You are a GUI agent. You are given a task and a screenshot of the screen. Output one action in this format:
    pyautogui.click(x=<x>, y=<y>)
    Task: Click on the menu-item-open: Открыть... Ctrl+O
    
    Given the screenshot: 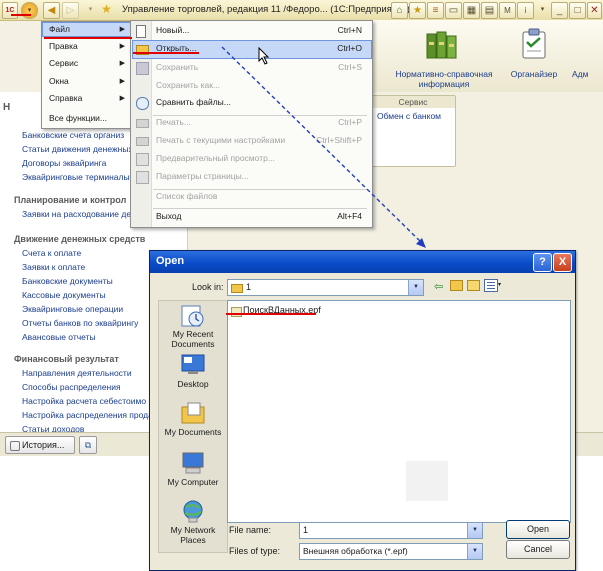 What is the action you would take?
    pyautogui.click(x=251, y=48)
    